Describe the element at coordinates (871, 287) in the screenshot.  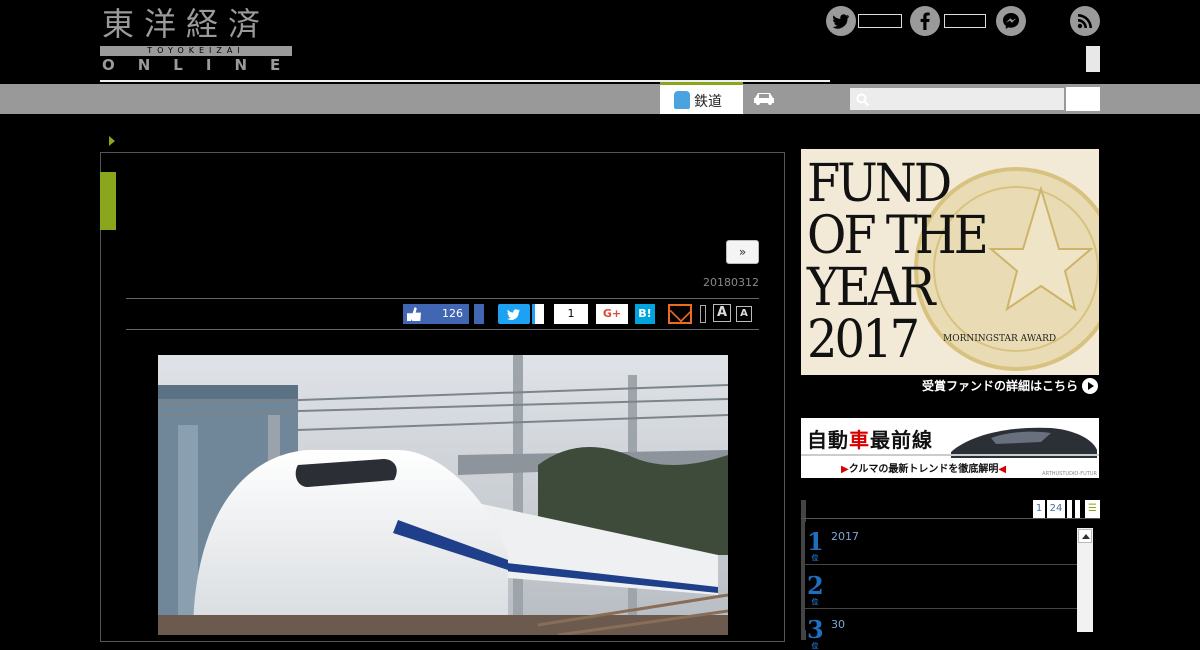
I see `fund-banner-line3: YEAR` at that location.